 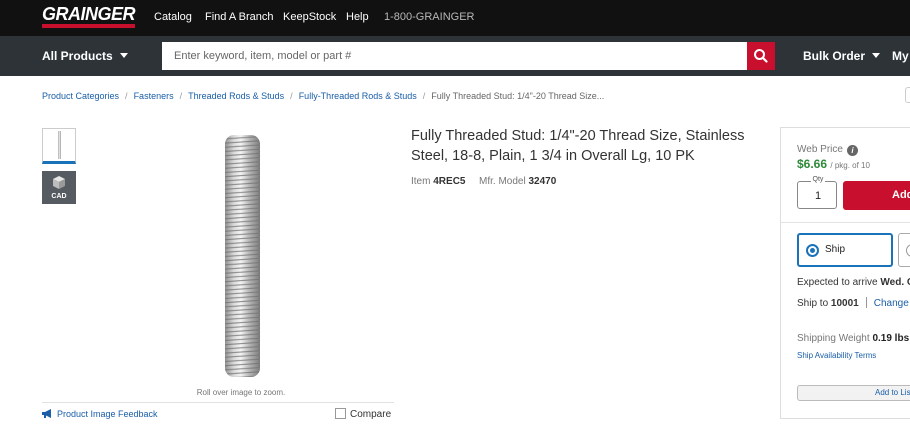 I want to click on grainger-logo: GRAINGER, so click(x=89, y=14).